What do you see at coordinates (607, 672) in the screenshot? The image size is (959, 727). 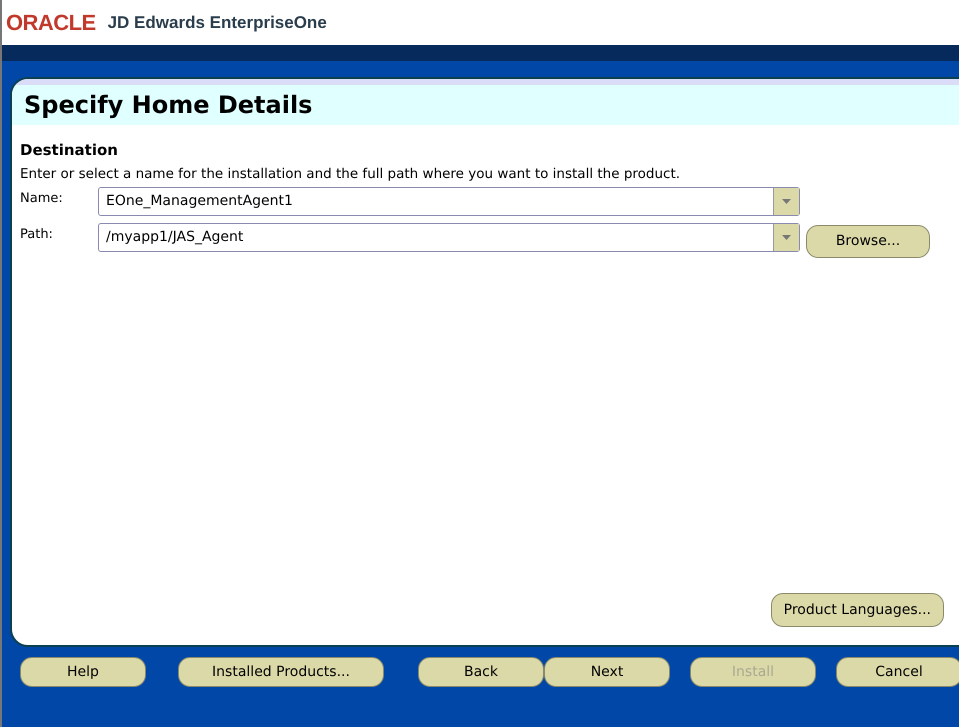 I see `wizard-button: Next` at bounding box center [607, 672].